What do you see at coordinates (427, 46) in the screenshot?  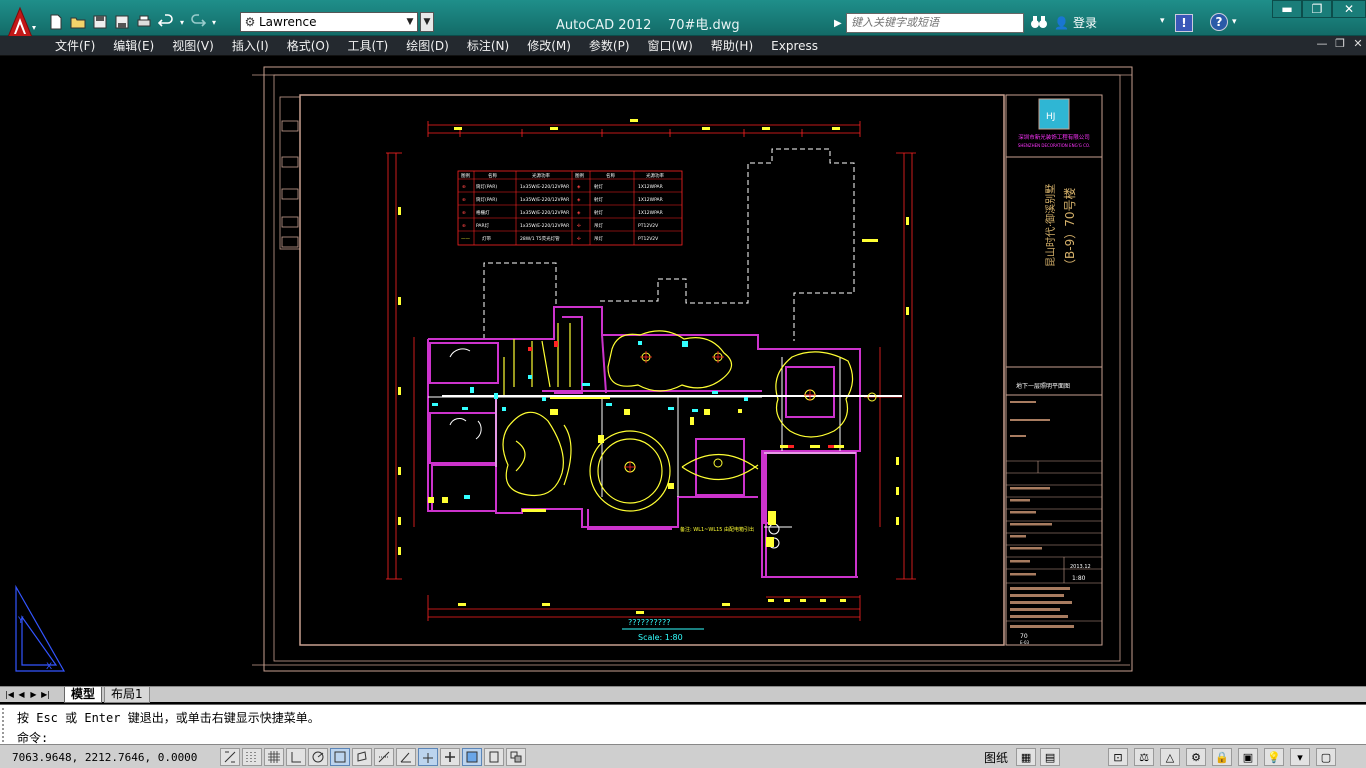 I see `menu-draw: 绘图(D)` at bounding box center [427, 46].